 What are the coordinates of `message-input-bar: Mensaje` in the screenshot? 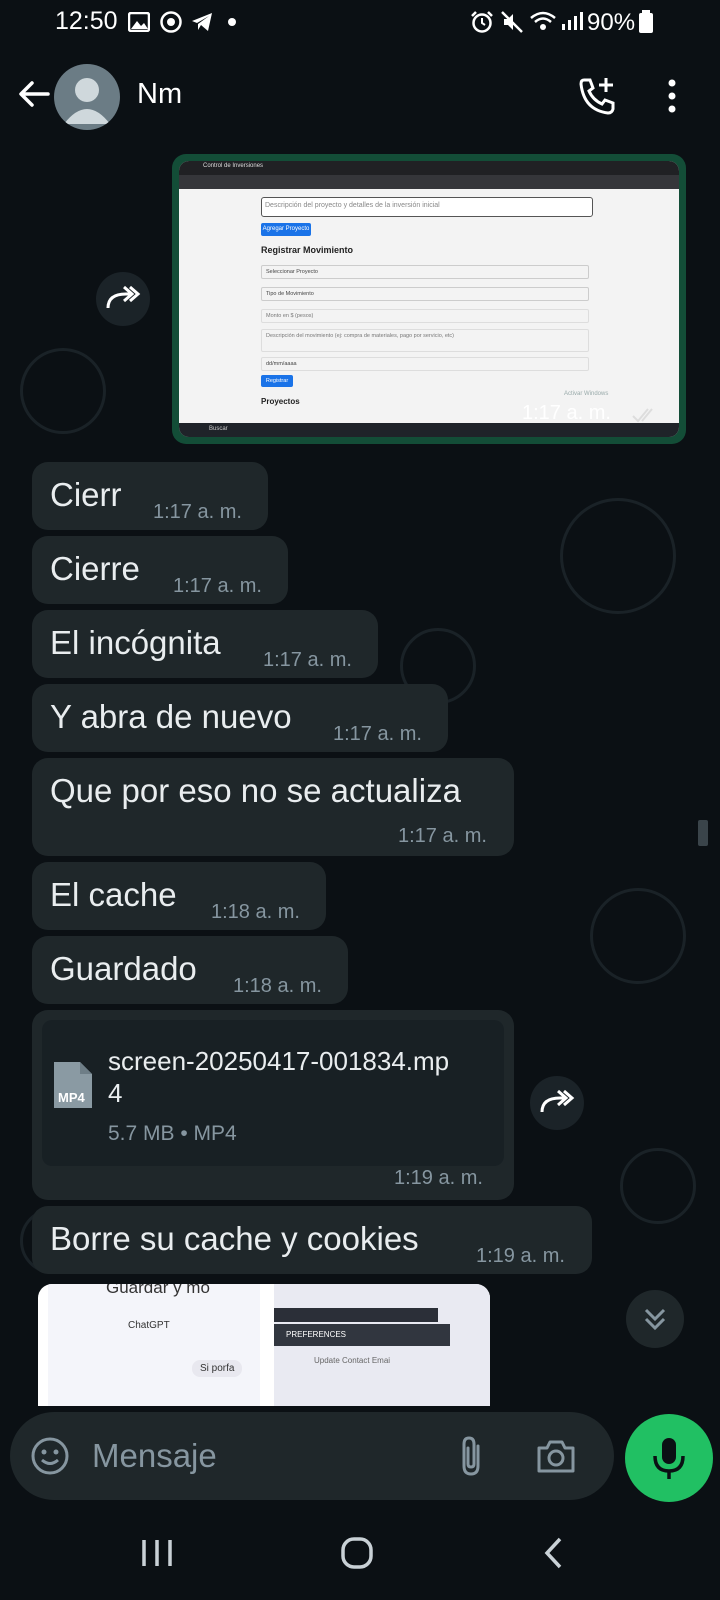 It's located at (312, 1456).